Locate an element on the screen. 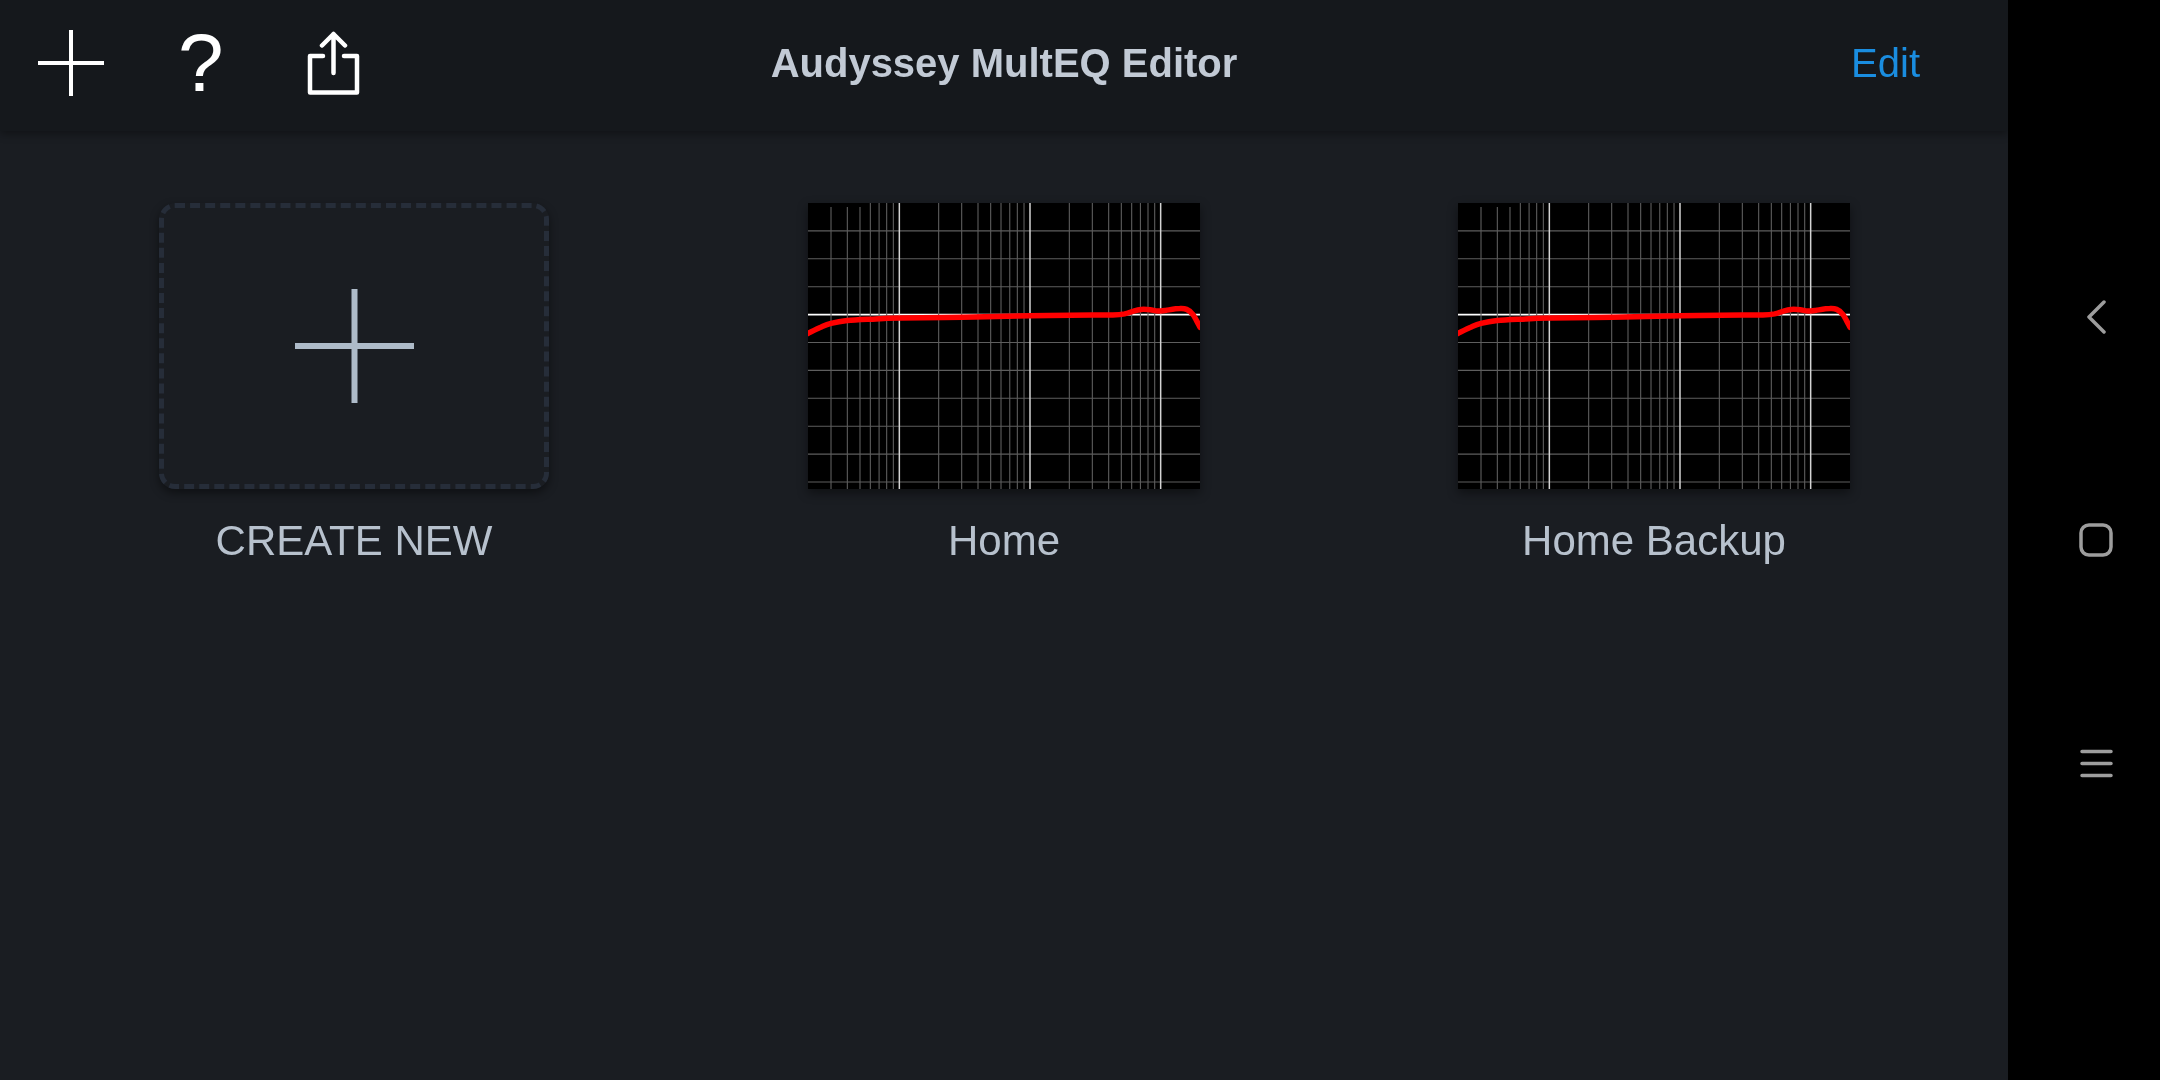  tile-caption: CREATE NEW is located at coordinates (354, 541).